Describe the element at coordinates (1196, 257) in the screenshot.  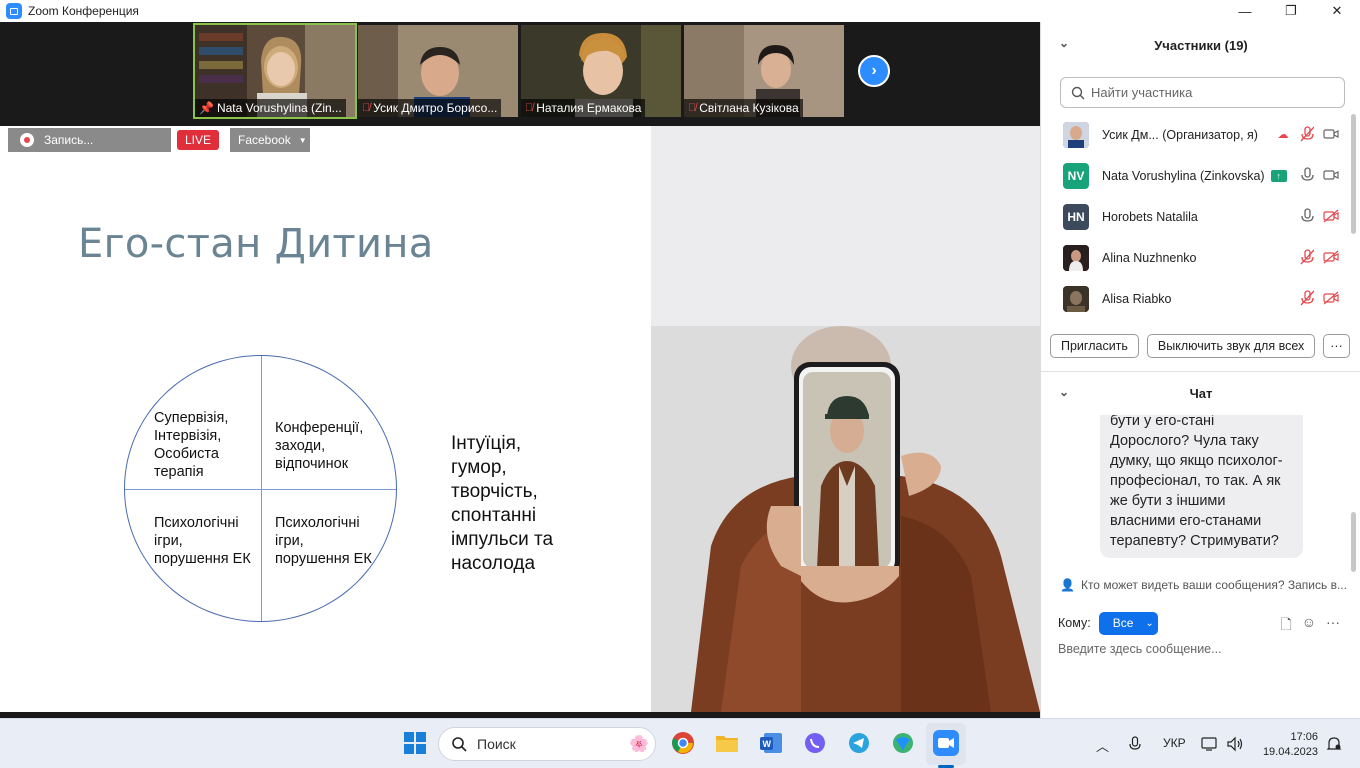
I see `participant-row: Alina Nuzhnenko` at that location.